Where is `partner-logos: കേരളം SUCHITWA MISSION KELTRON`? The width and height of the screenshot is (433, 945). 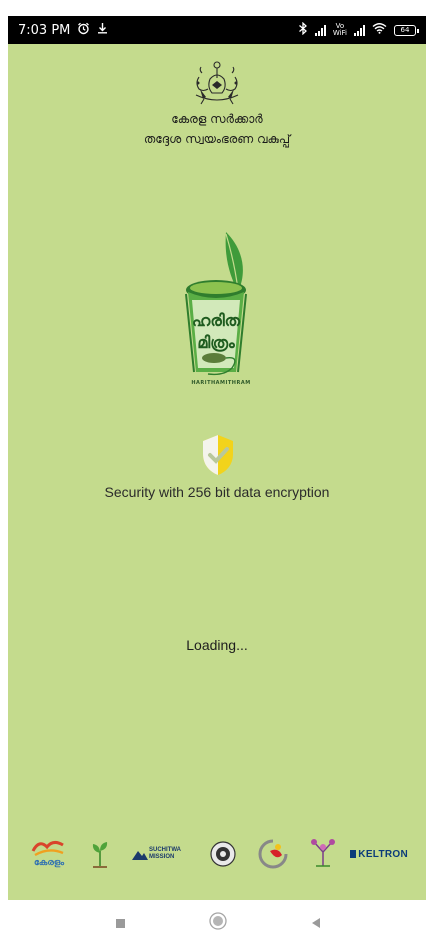
partner-logos: കേരളം SUCHITWA MISSION KELTRON is located at coordinates (218, 854).